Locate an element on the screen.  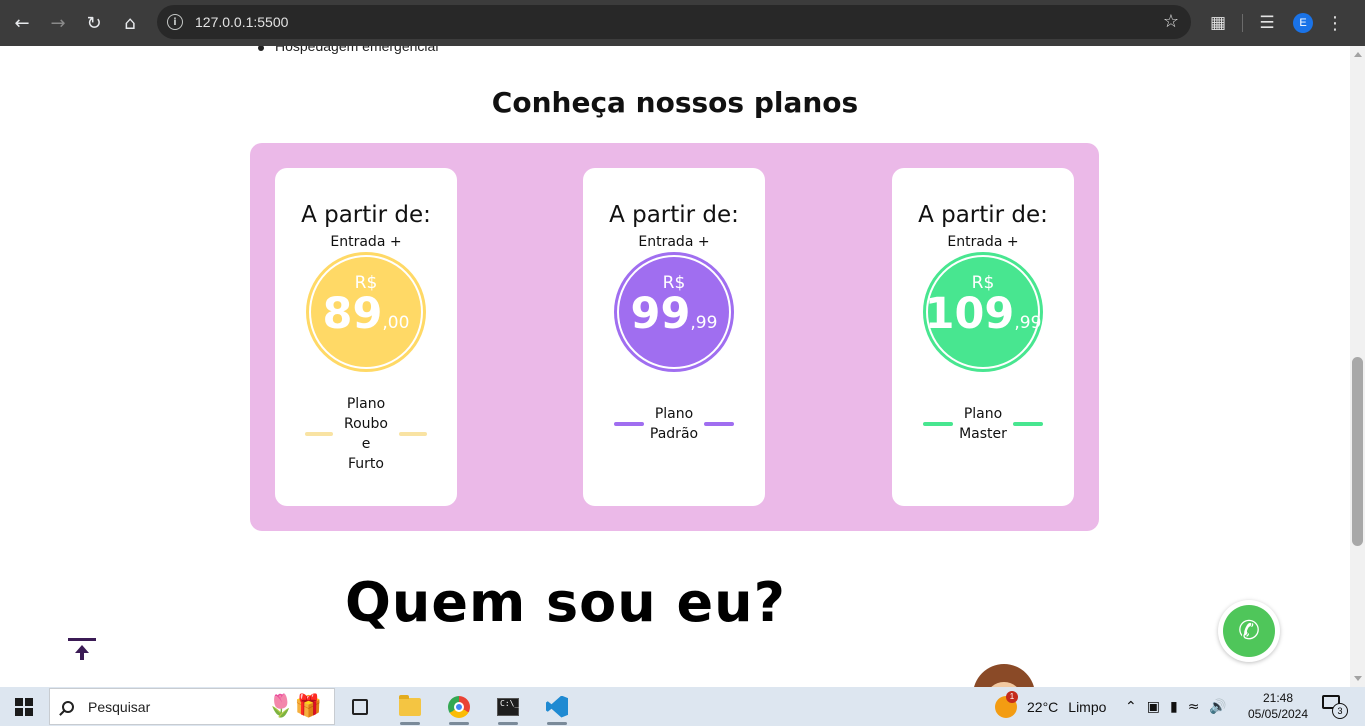
profile-illustration is located at coordinates (1004, 675).